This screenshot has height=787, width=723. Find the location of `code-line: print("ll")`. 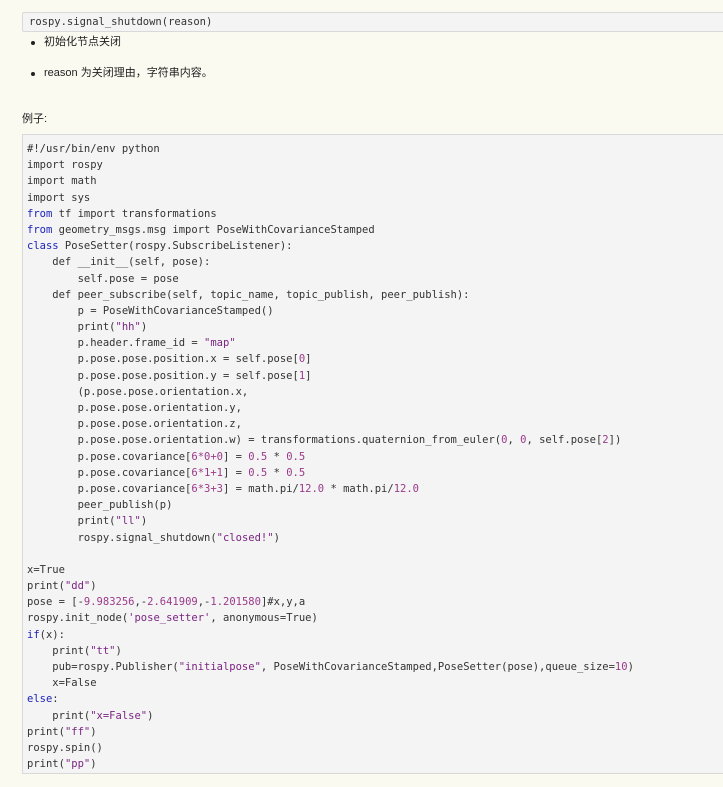

code-line: print("ll") is located at coordinates (375, 521).